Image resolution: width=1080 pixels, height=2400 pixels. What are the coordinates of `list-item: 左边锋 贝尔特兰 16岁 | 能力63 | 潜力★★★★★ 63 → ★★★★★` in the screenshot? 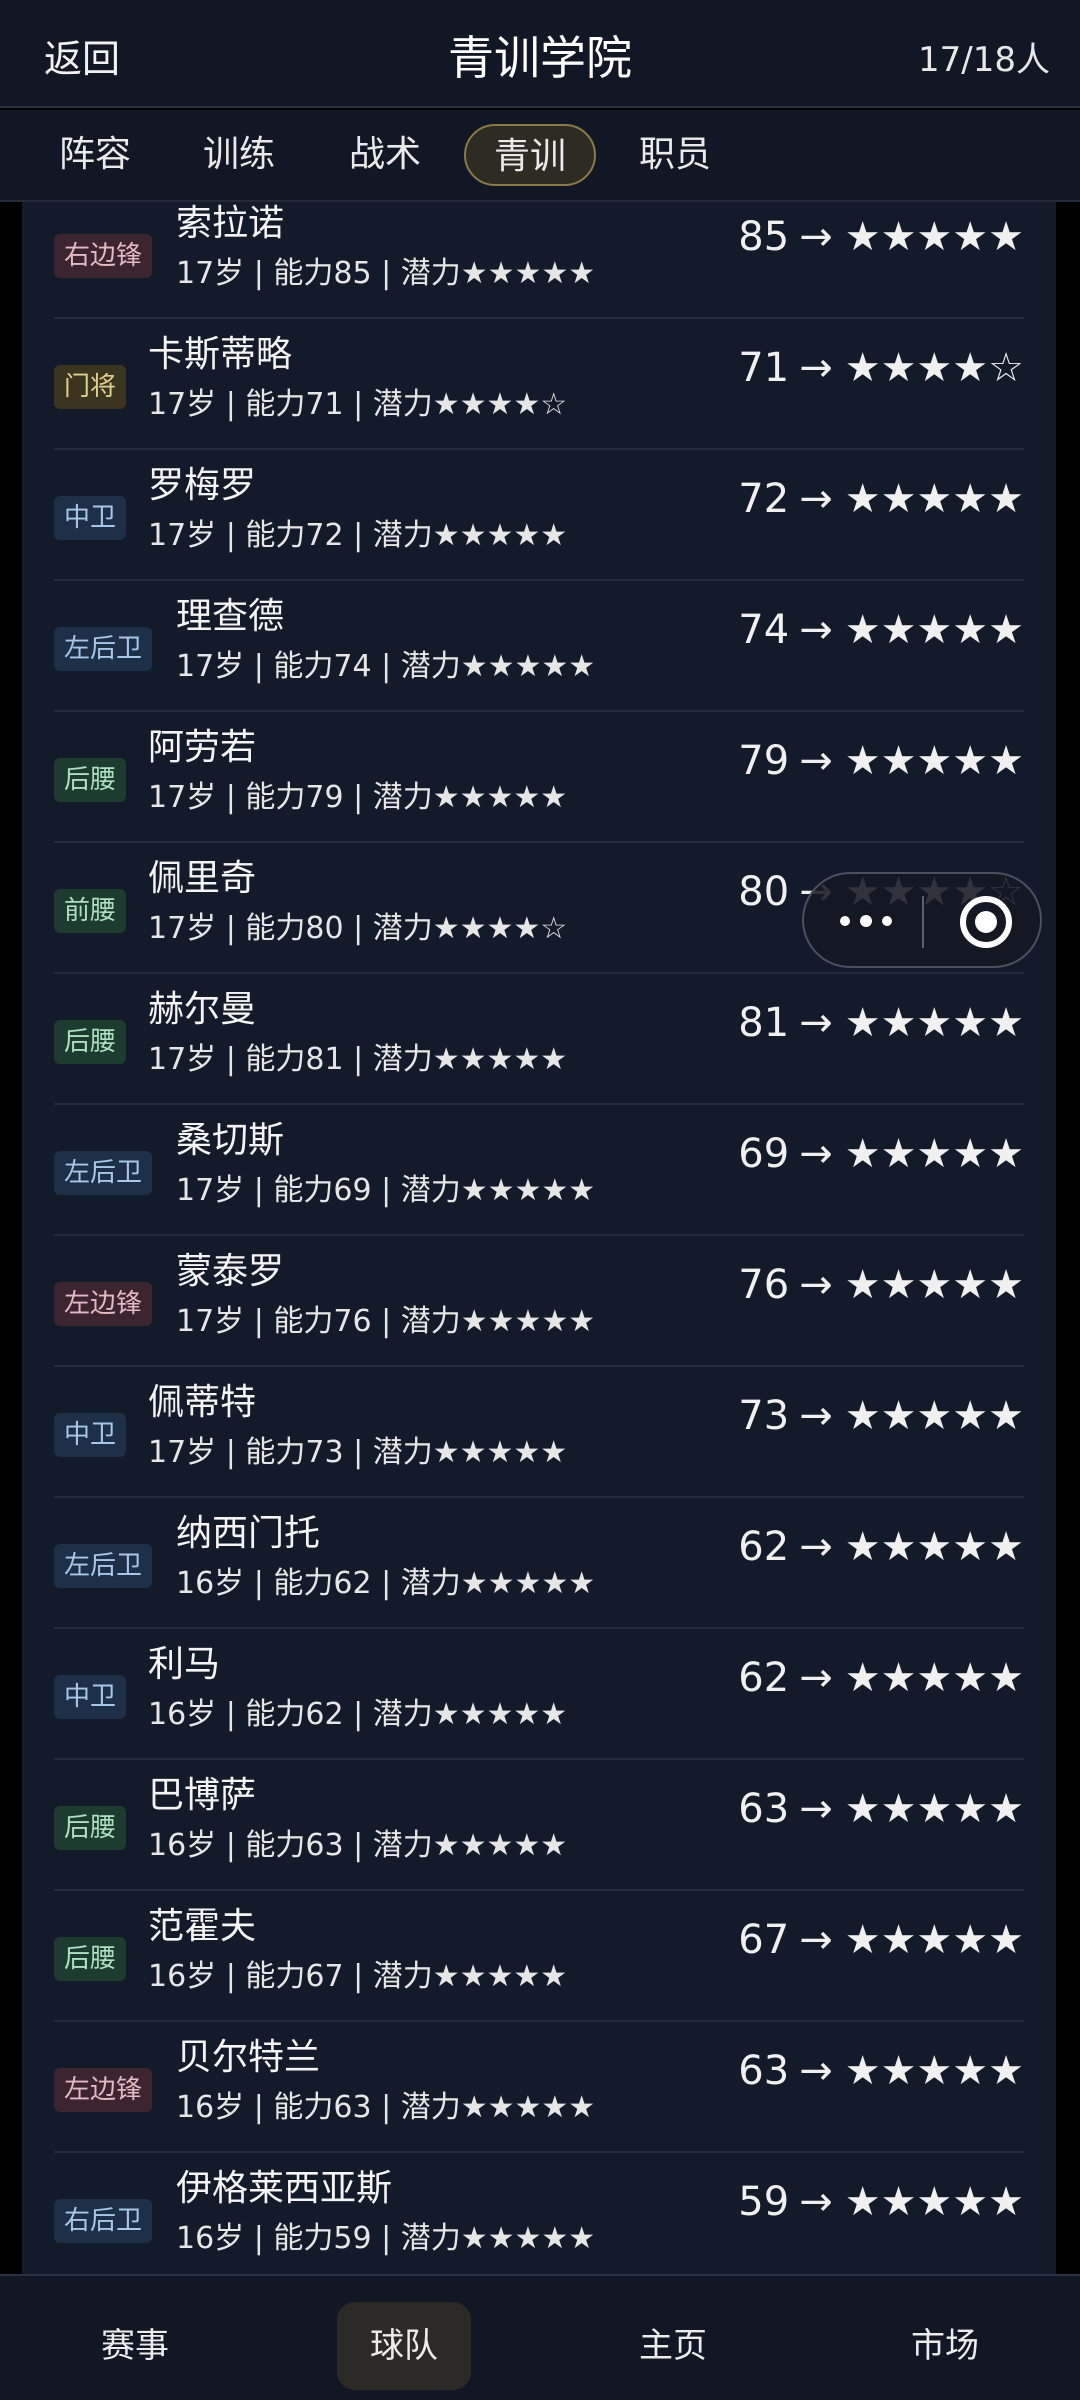 It's located at (539, 2087).